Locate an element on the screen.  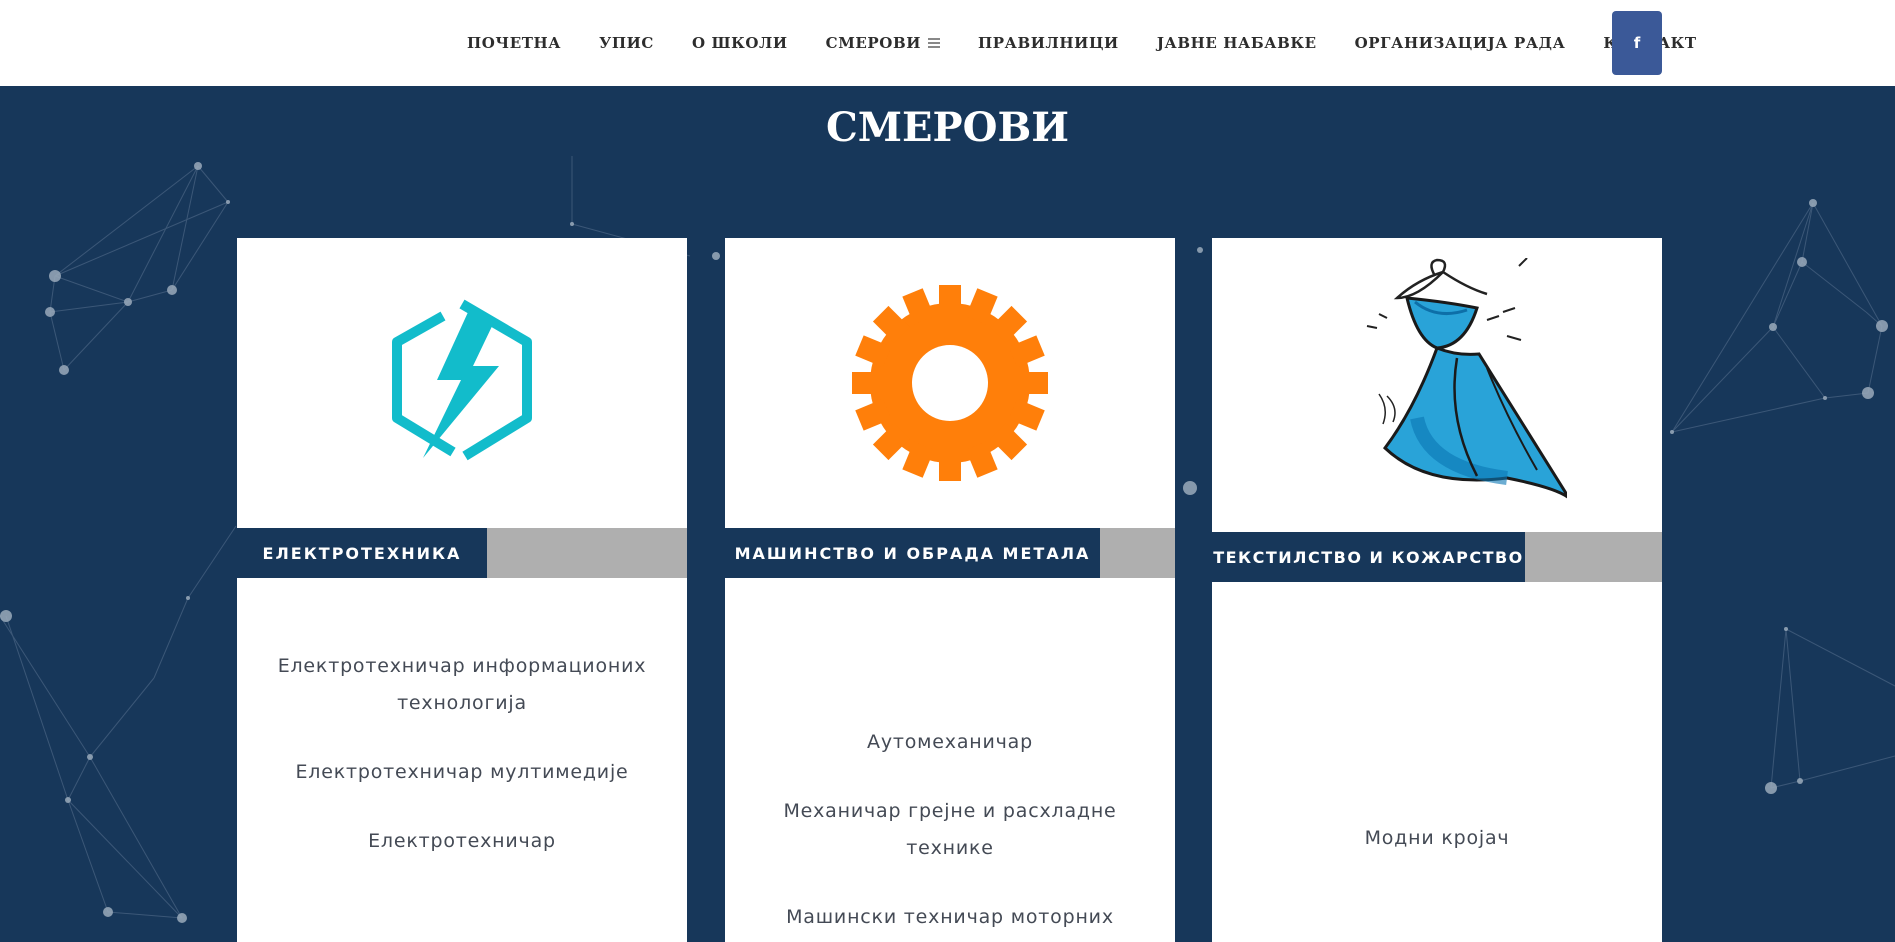
facebook-button: f is located at coordinates (1637, 43).